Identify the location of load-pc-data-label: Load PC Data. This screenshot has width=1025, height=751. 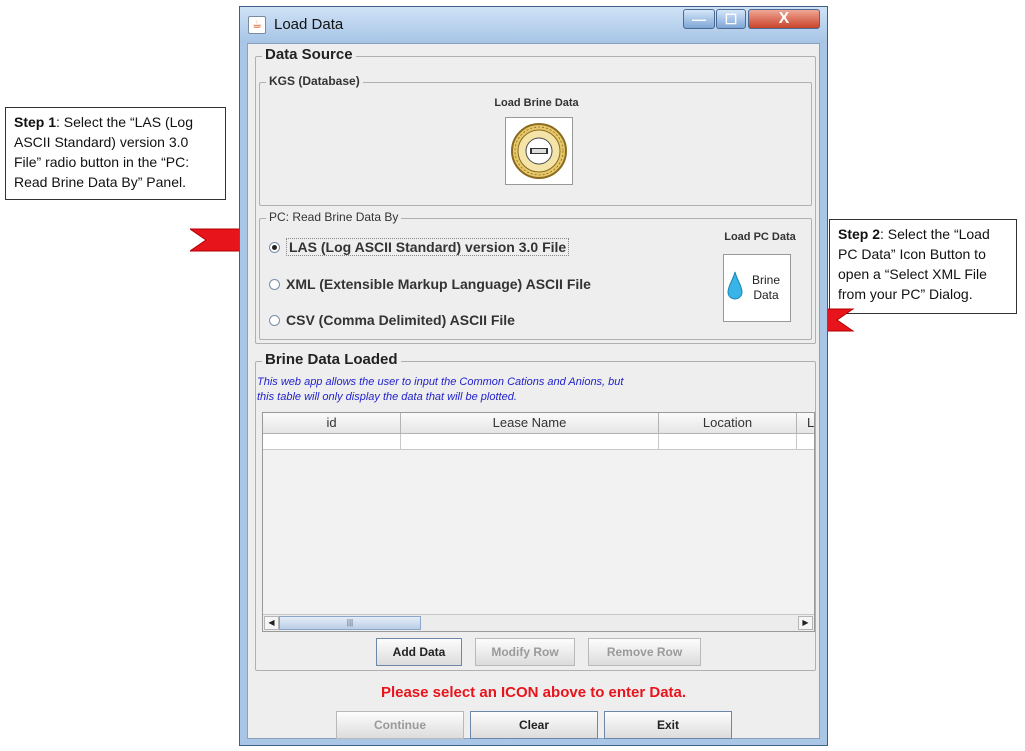
(760, 237).